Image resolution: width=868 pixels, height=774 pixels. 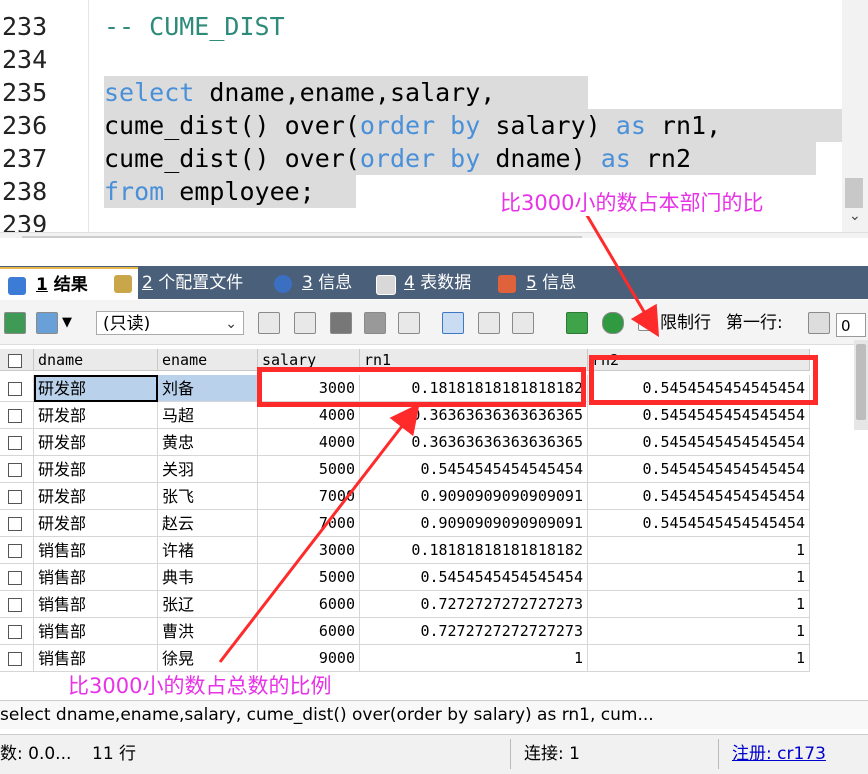 I want to click on table-row: 销售部 许褚 3000 0.18181818181818182 1, so click(x=405, y=550).